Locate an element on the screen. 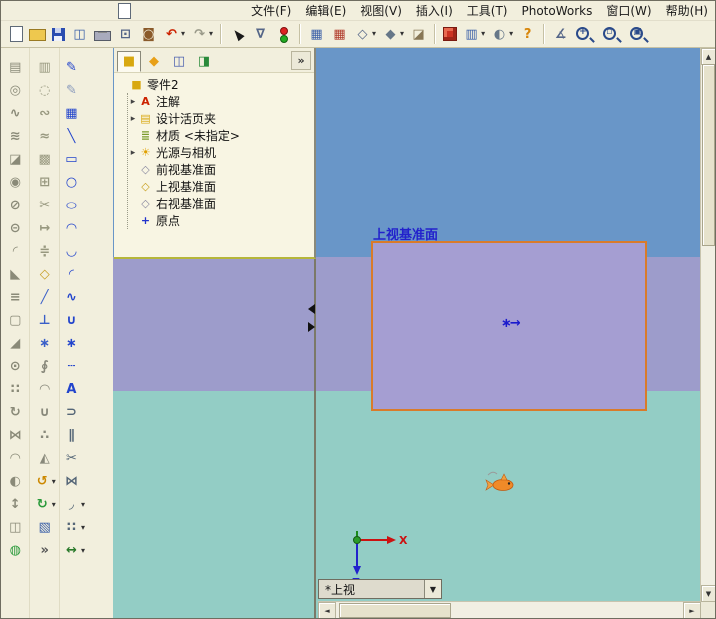 Image resolution: width=716 pixels, height=619 pixels. hole-wizard-button: ⊙ is located at coordinates (15, 366).